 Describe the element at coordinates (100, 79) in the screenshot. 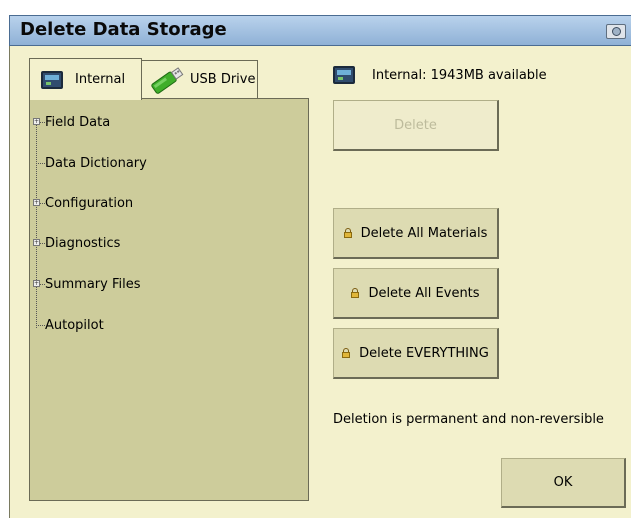

I see `tab-internal-label: Internal` at that location.